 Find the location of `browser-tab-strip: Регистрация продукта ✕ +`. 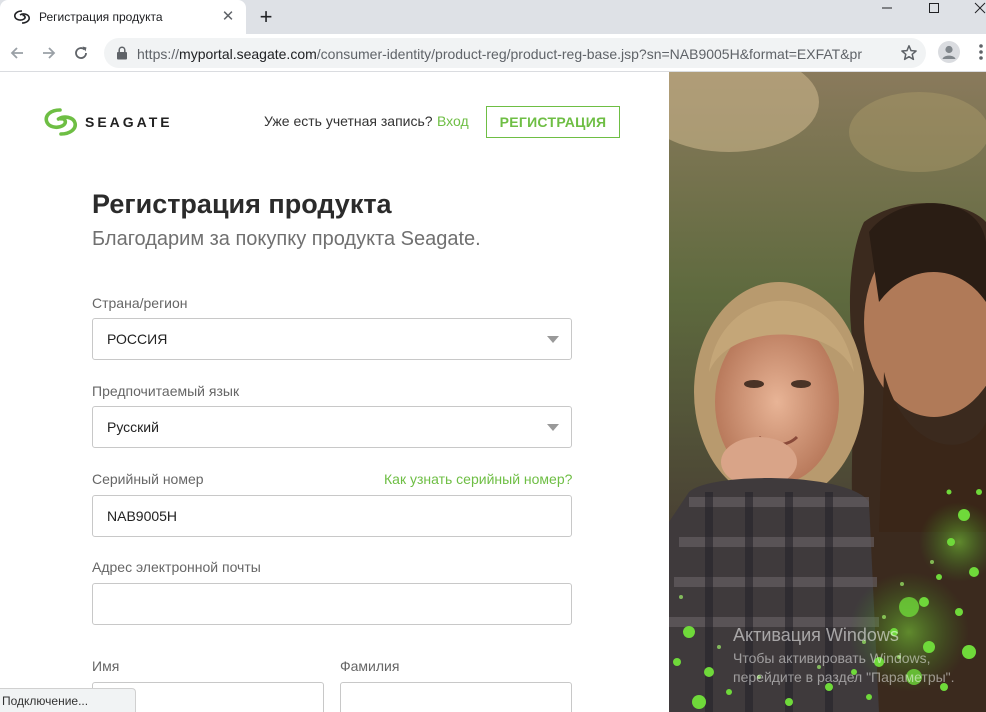

browser-tab-strip: Регистрация продукта ✕ + is located at coordinates (493, 17).